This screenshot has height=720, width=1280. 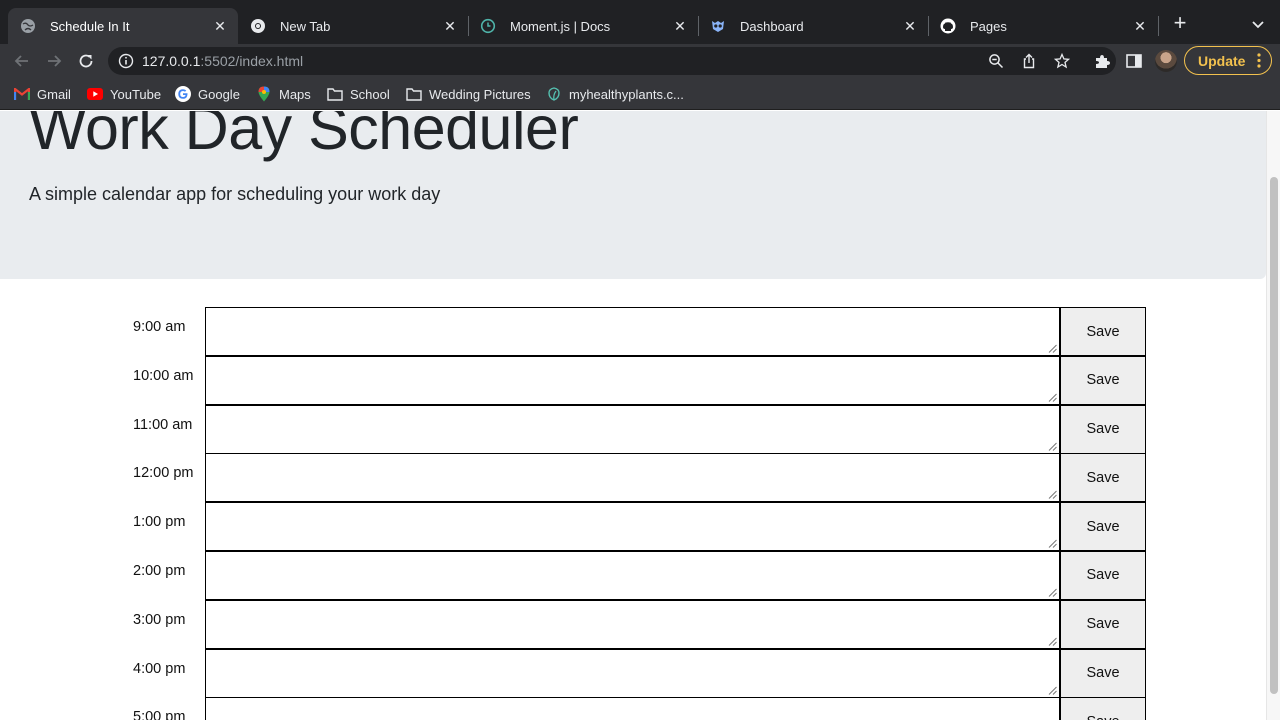 What do you see at coordinates (612, 61) in the screenshot?
I see `address-bar: 127.0.0.1:5502/index.html` at bounding box center [612, 61].